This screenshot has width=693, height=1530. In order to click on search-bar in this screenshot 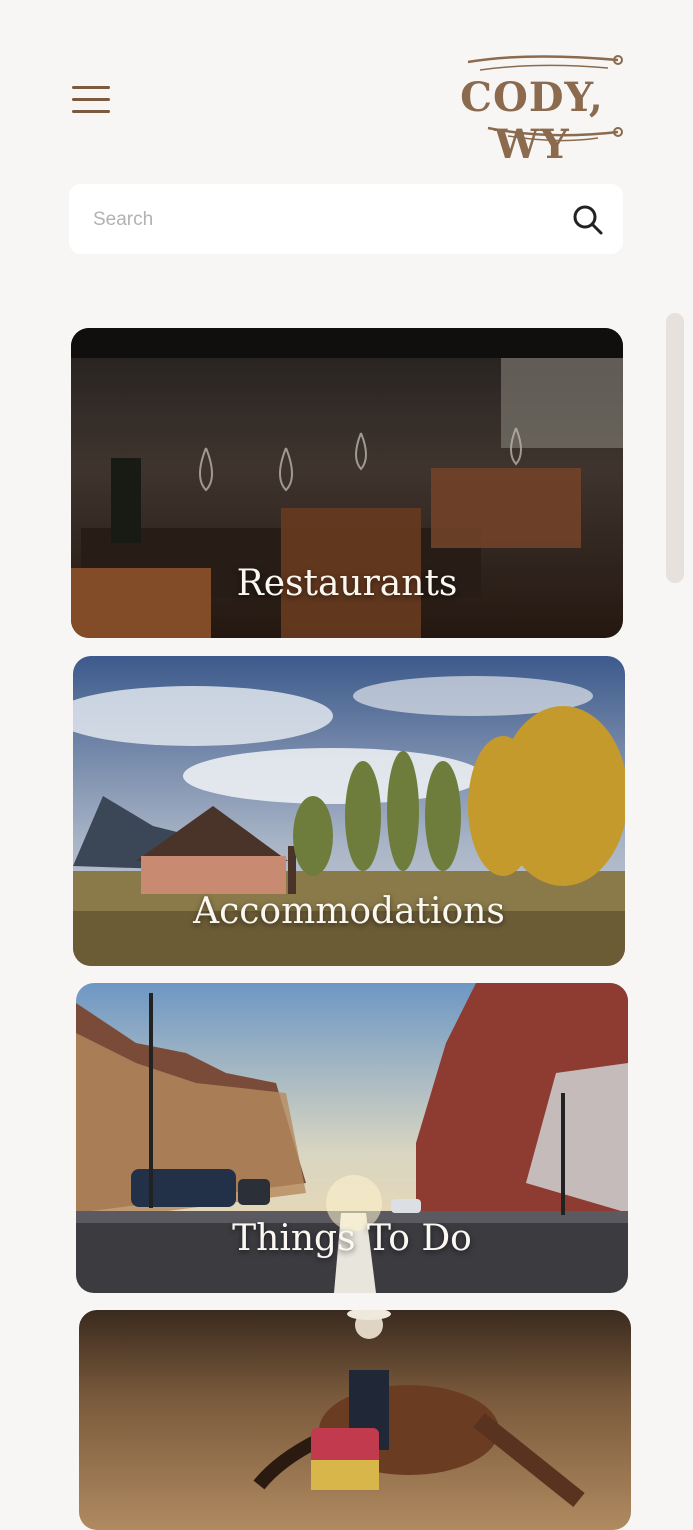, I will do `click(346, 219)`.